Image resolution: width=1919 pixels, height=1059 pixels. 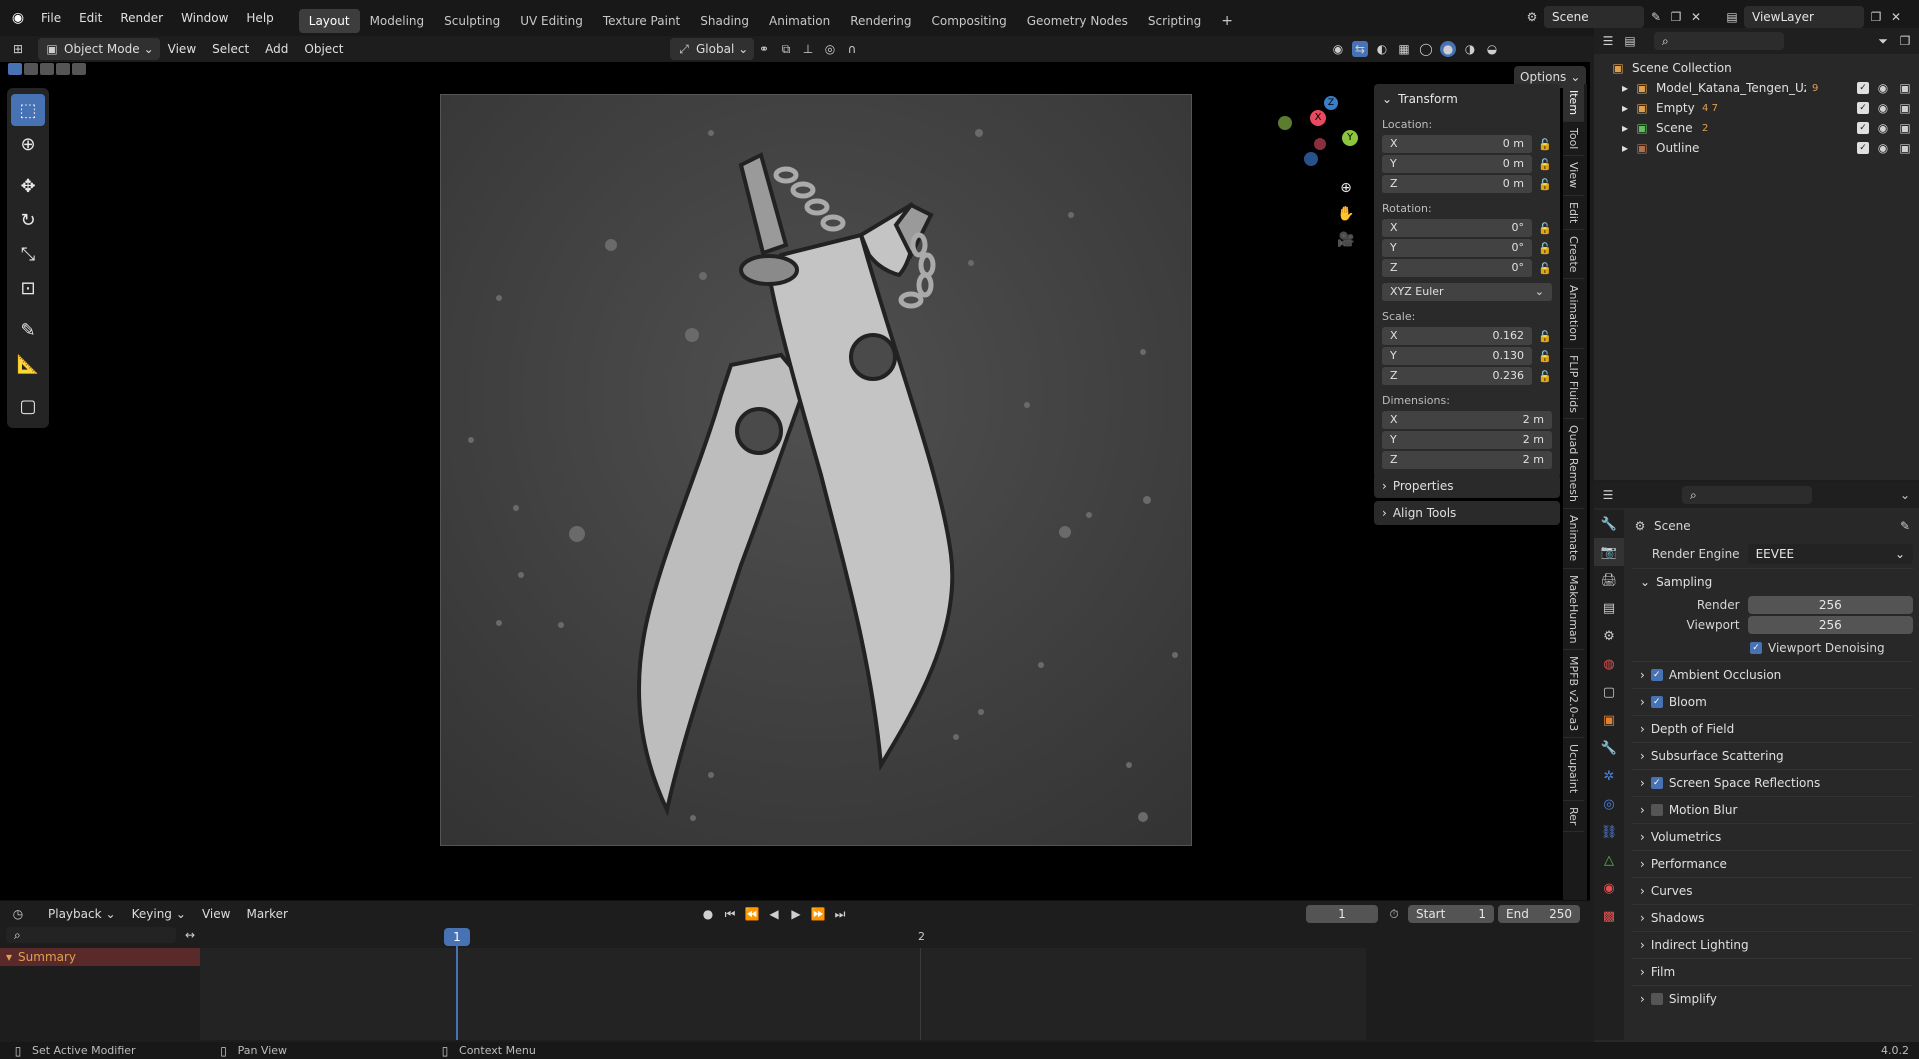 I want to click on output-properties-icon: 🖨, so click(x=1609, y=580).